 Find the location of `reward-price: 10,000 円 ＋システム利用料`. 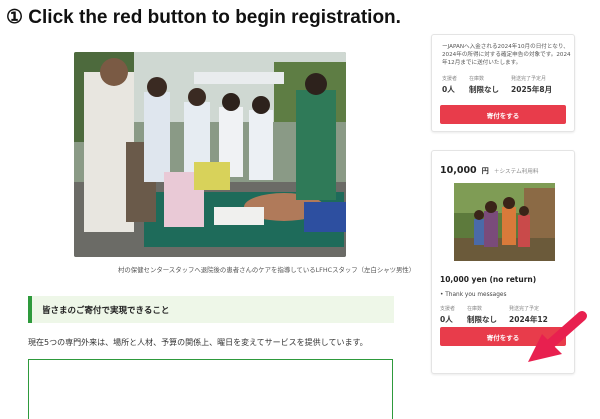

reward-price: 10,000 円 ＋システム利用料 is located at coordinates (489, 167).